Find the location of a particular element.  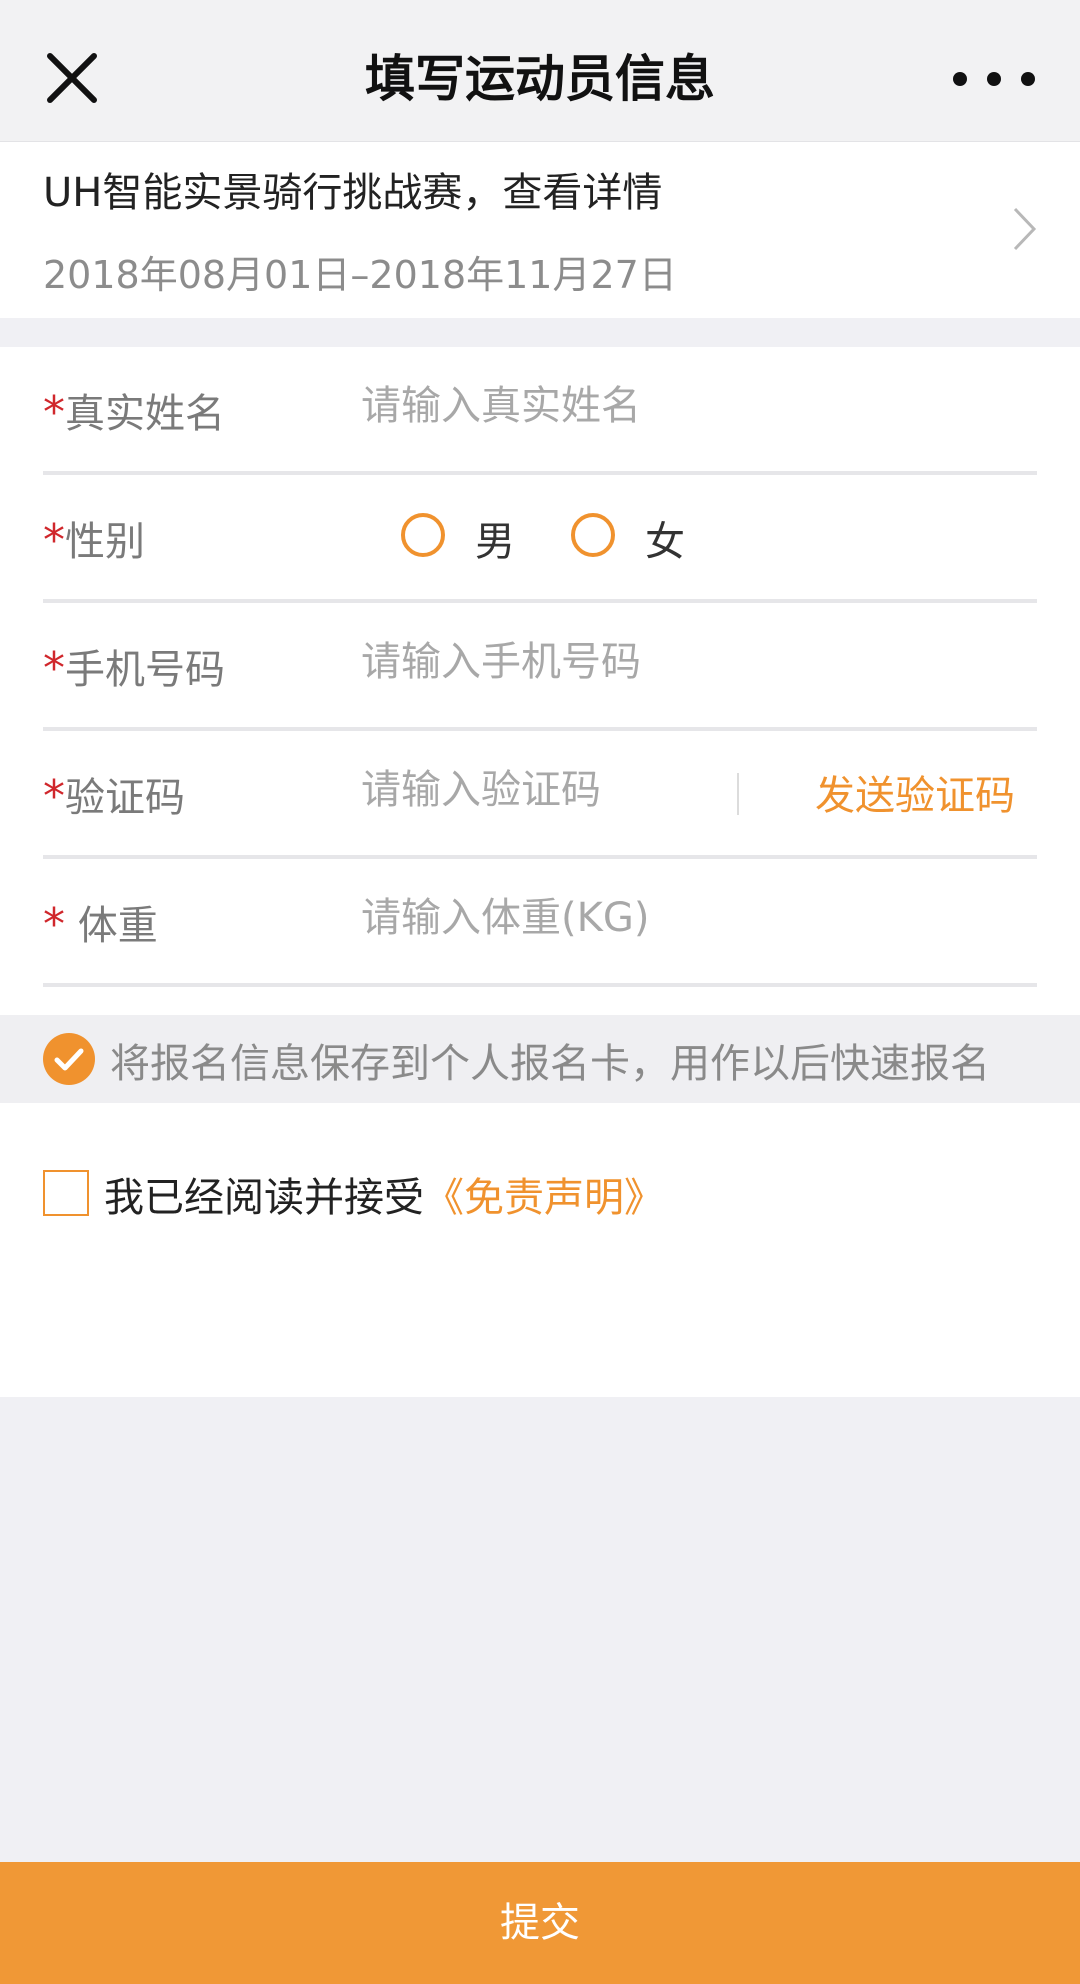

verification-code-label: *验证码 is located at coordinates (114, 796).